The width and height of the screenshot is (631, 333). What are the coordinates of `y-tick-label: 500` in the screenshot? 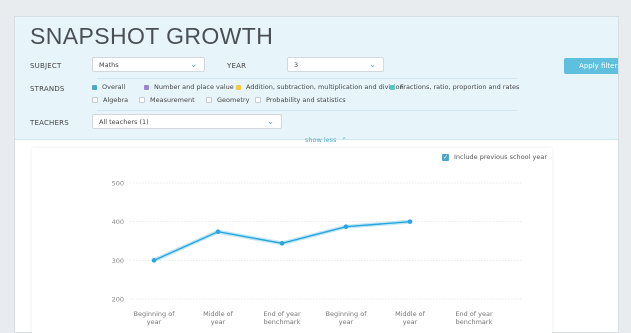 It's located at (118, 184).